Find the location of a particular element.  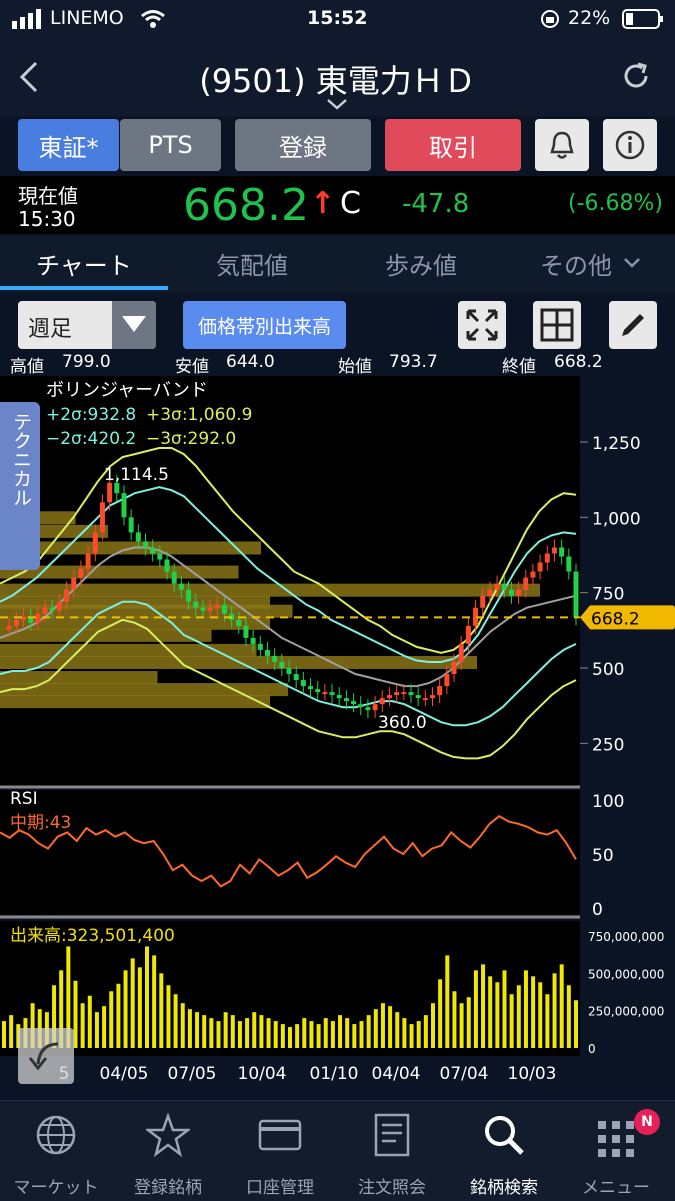

y-tick-label: 750 is located at coordinates (608, 595).